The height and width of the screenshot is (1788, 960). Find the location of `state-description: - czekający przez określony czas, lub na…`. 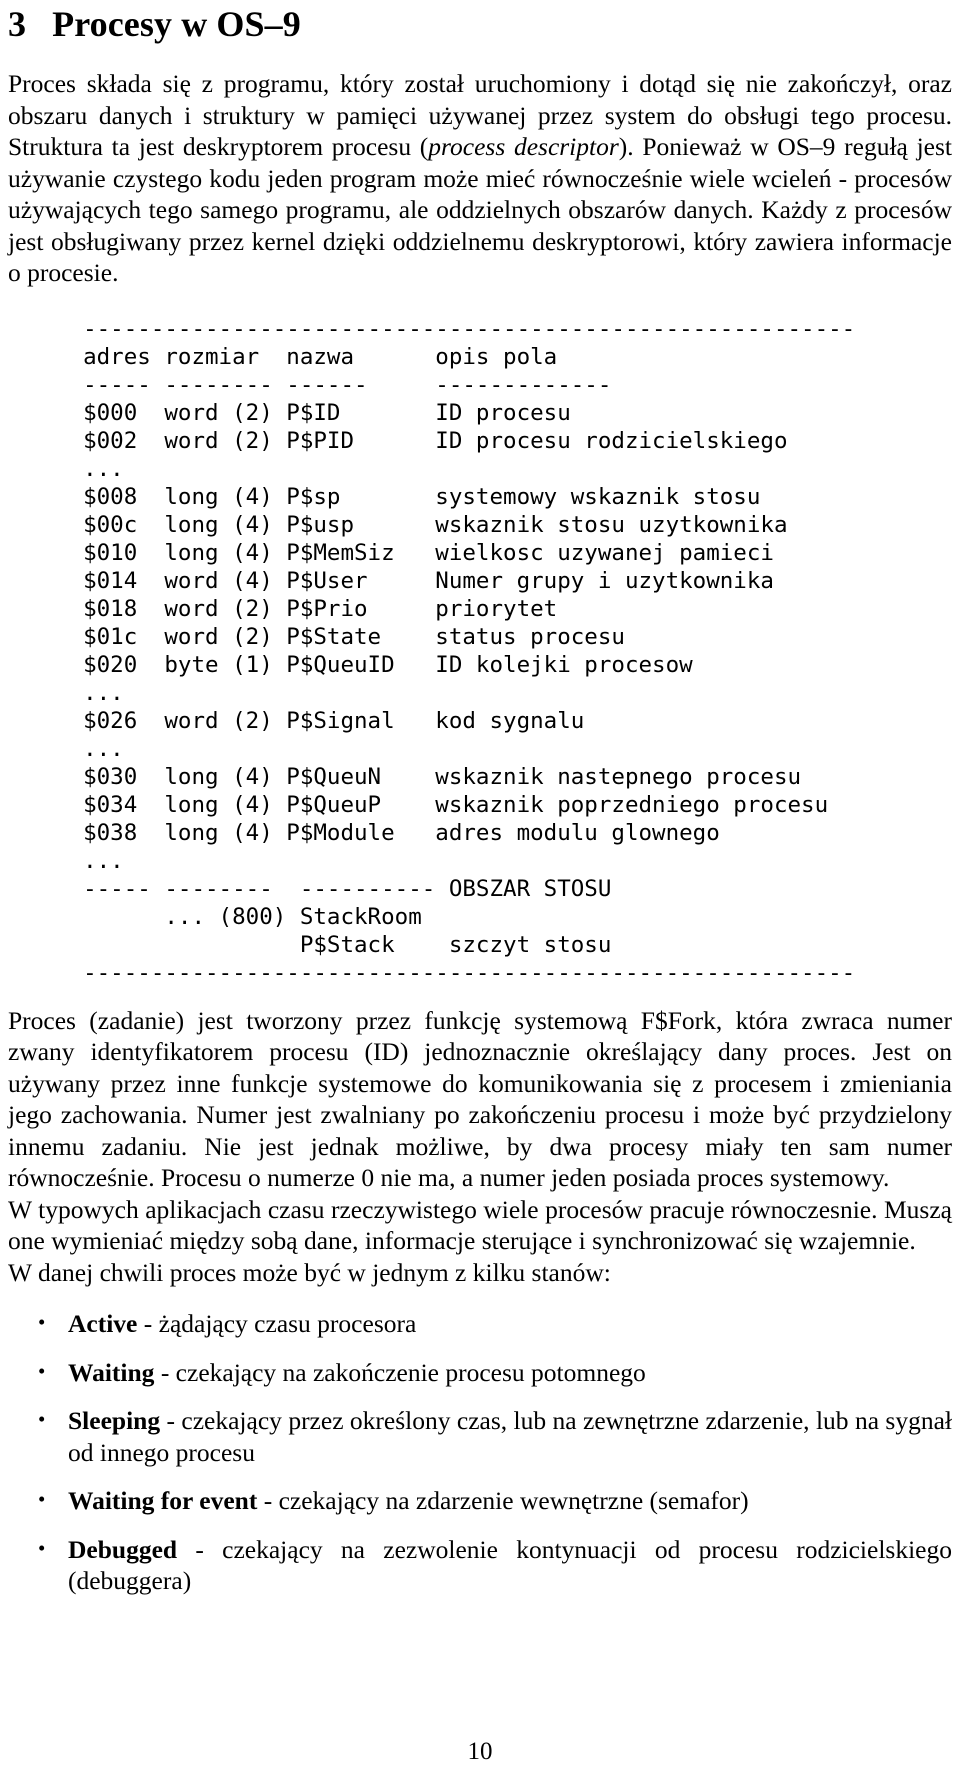

state-description: - czekający przez określony czas, lub na… is located at coordinates (510, 1436).